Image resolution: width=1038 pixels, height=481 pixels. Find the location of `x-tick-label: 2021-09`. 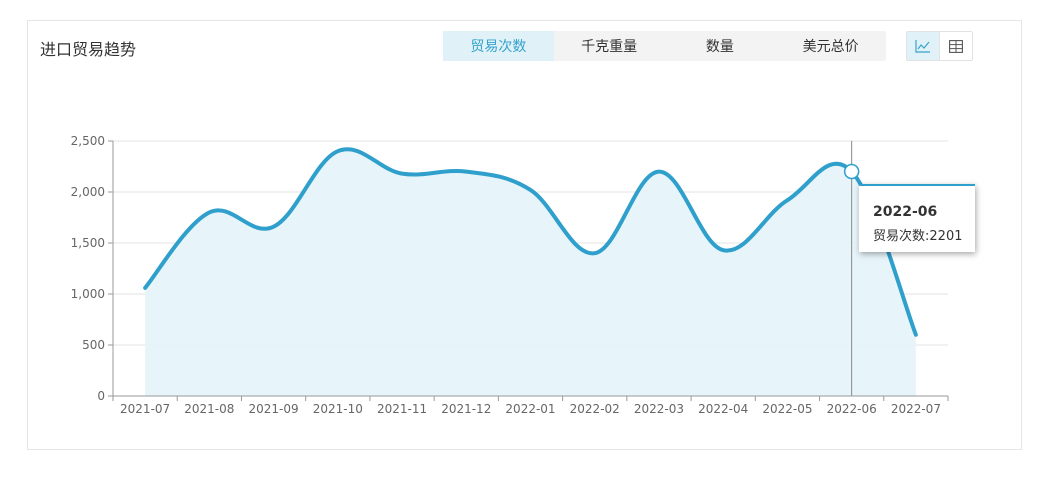

x-tick-label: 2021-09 is located at coordinates (274, 409).